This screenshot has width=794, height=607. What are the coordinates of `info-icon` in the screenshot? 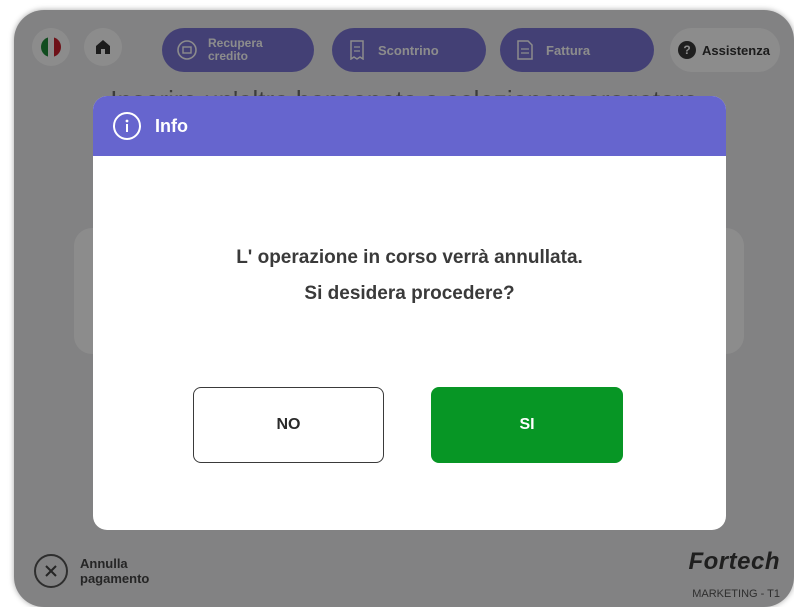 It's located at (127, 126).